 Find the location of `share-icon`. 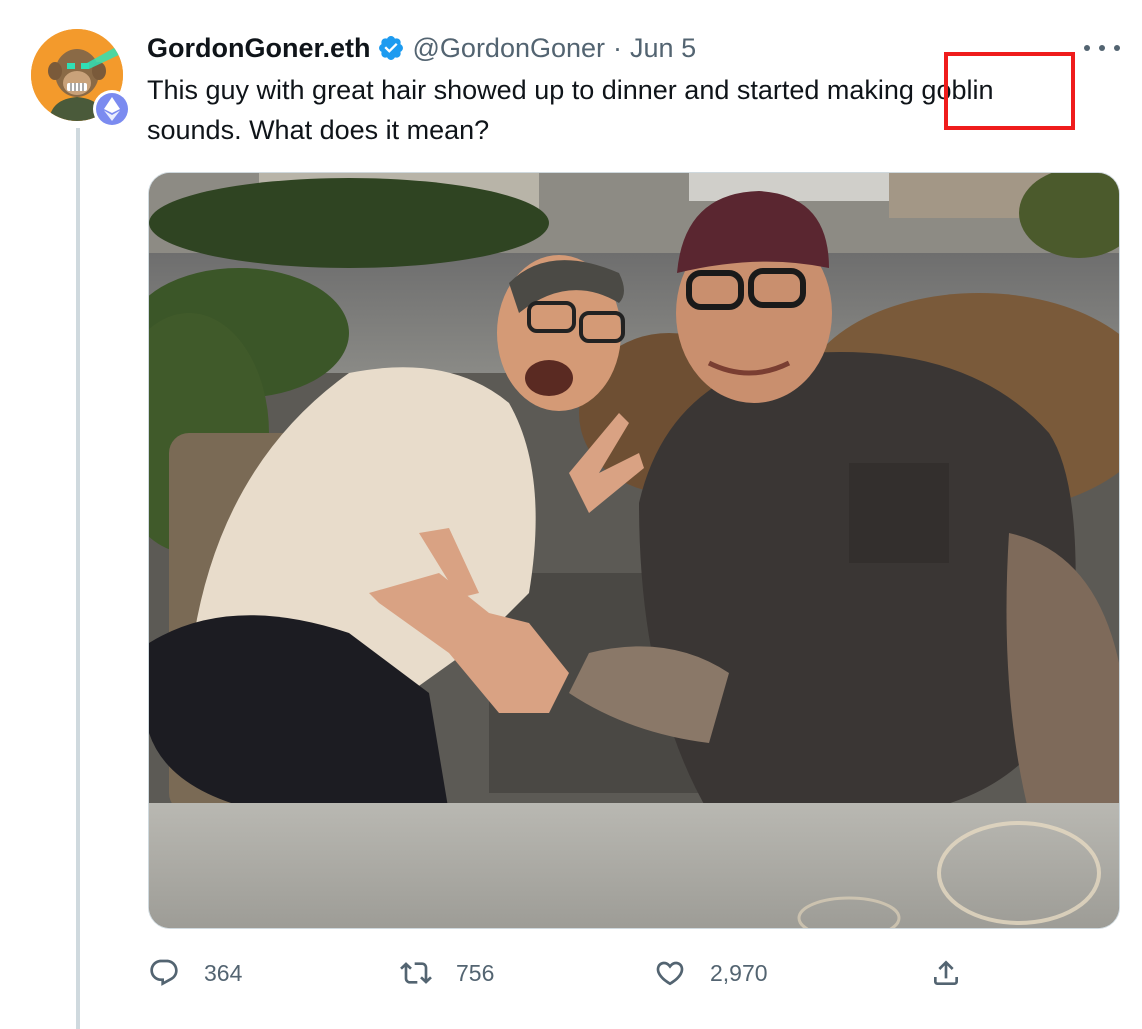

share-icon is located at coordinates (946, 972).